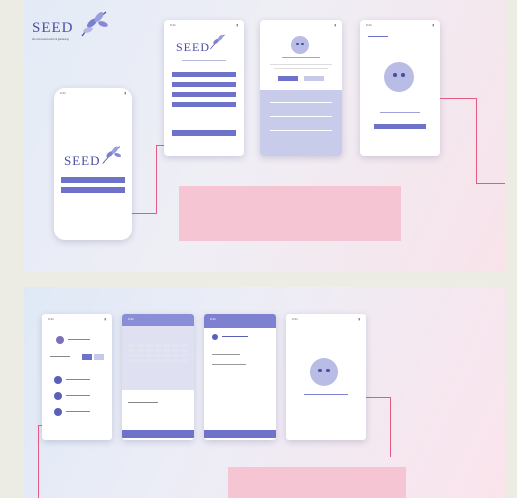 The width and height of the screenshot is (517, 498). I want to click on phone-login-screen: 9:41 ▮ SEED, so click(204, 88).